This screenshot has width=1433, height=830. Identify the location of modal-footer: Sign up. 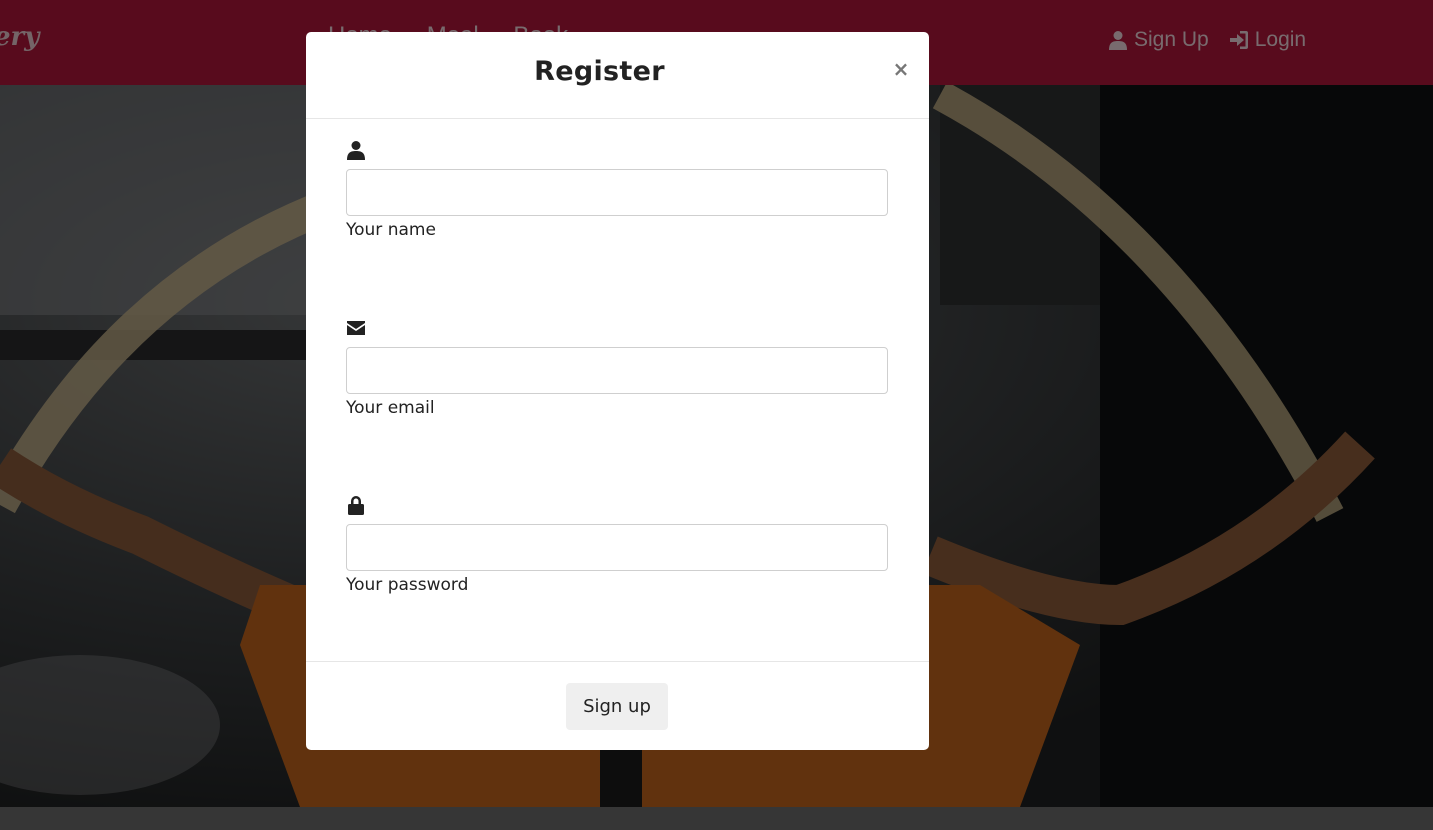
(617, 706).